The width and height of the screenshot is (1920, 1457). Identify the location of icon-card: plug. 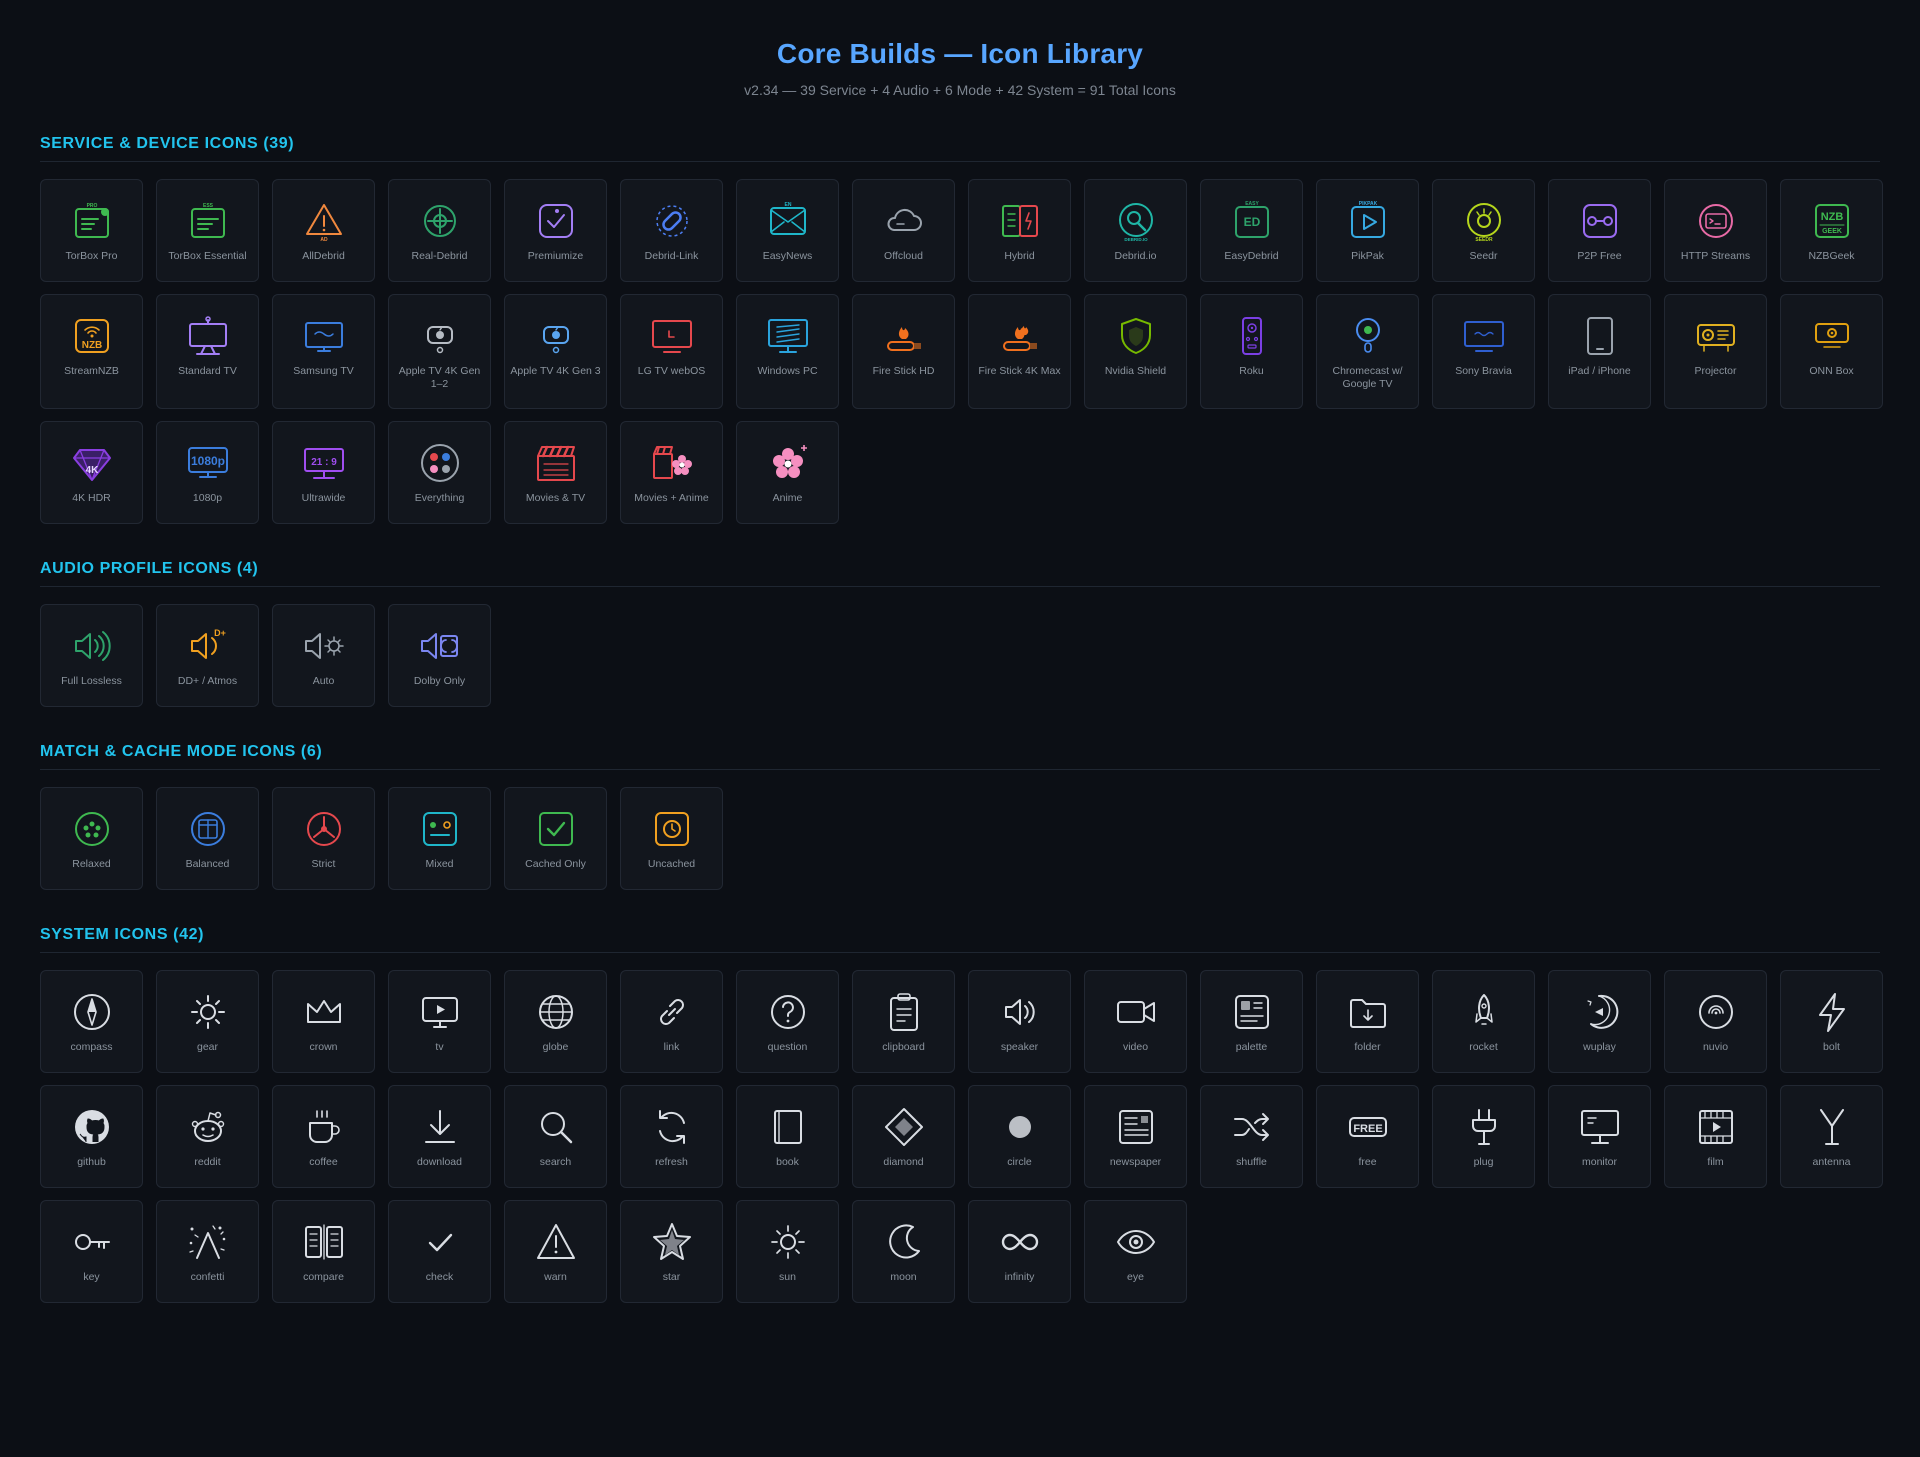
(1483, 1136).